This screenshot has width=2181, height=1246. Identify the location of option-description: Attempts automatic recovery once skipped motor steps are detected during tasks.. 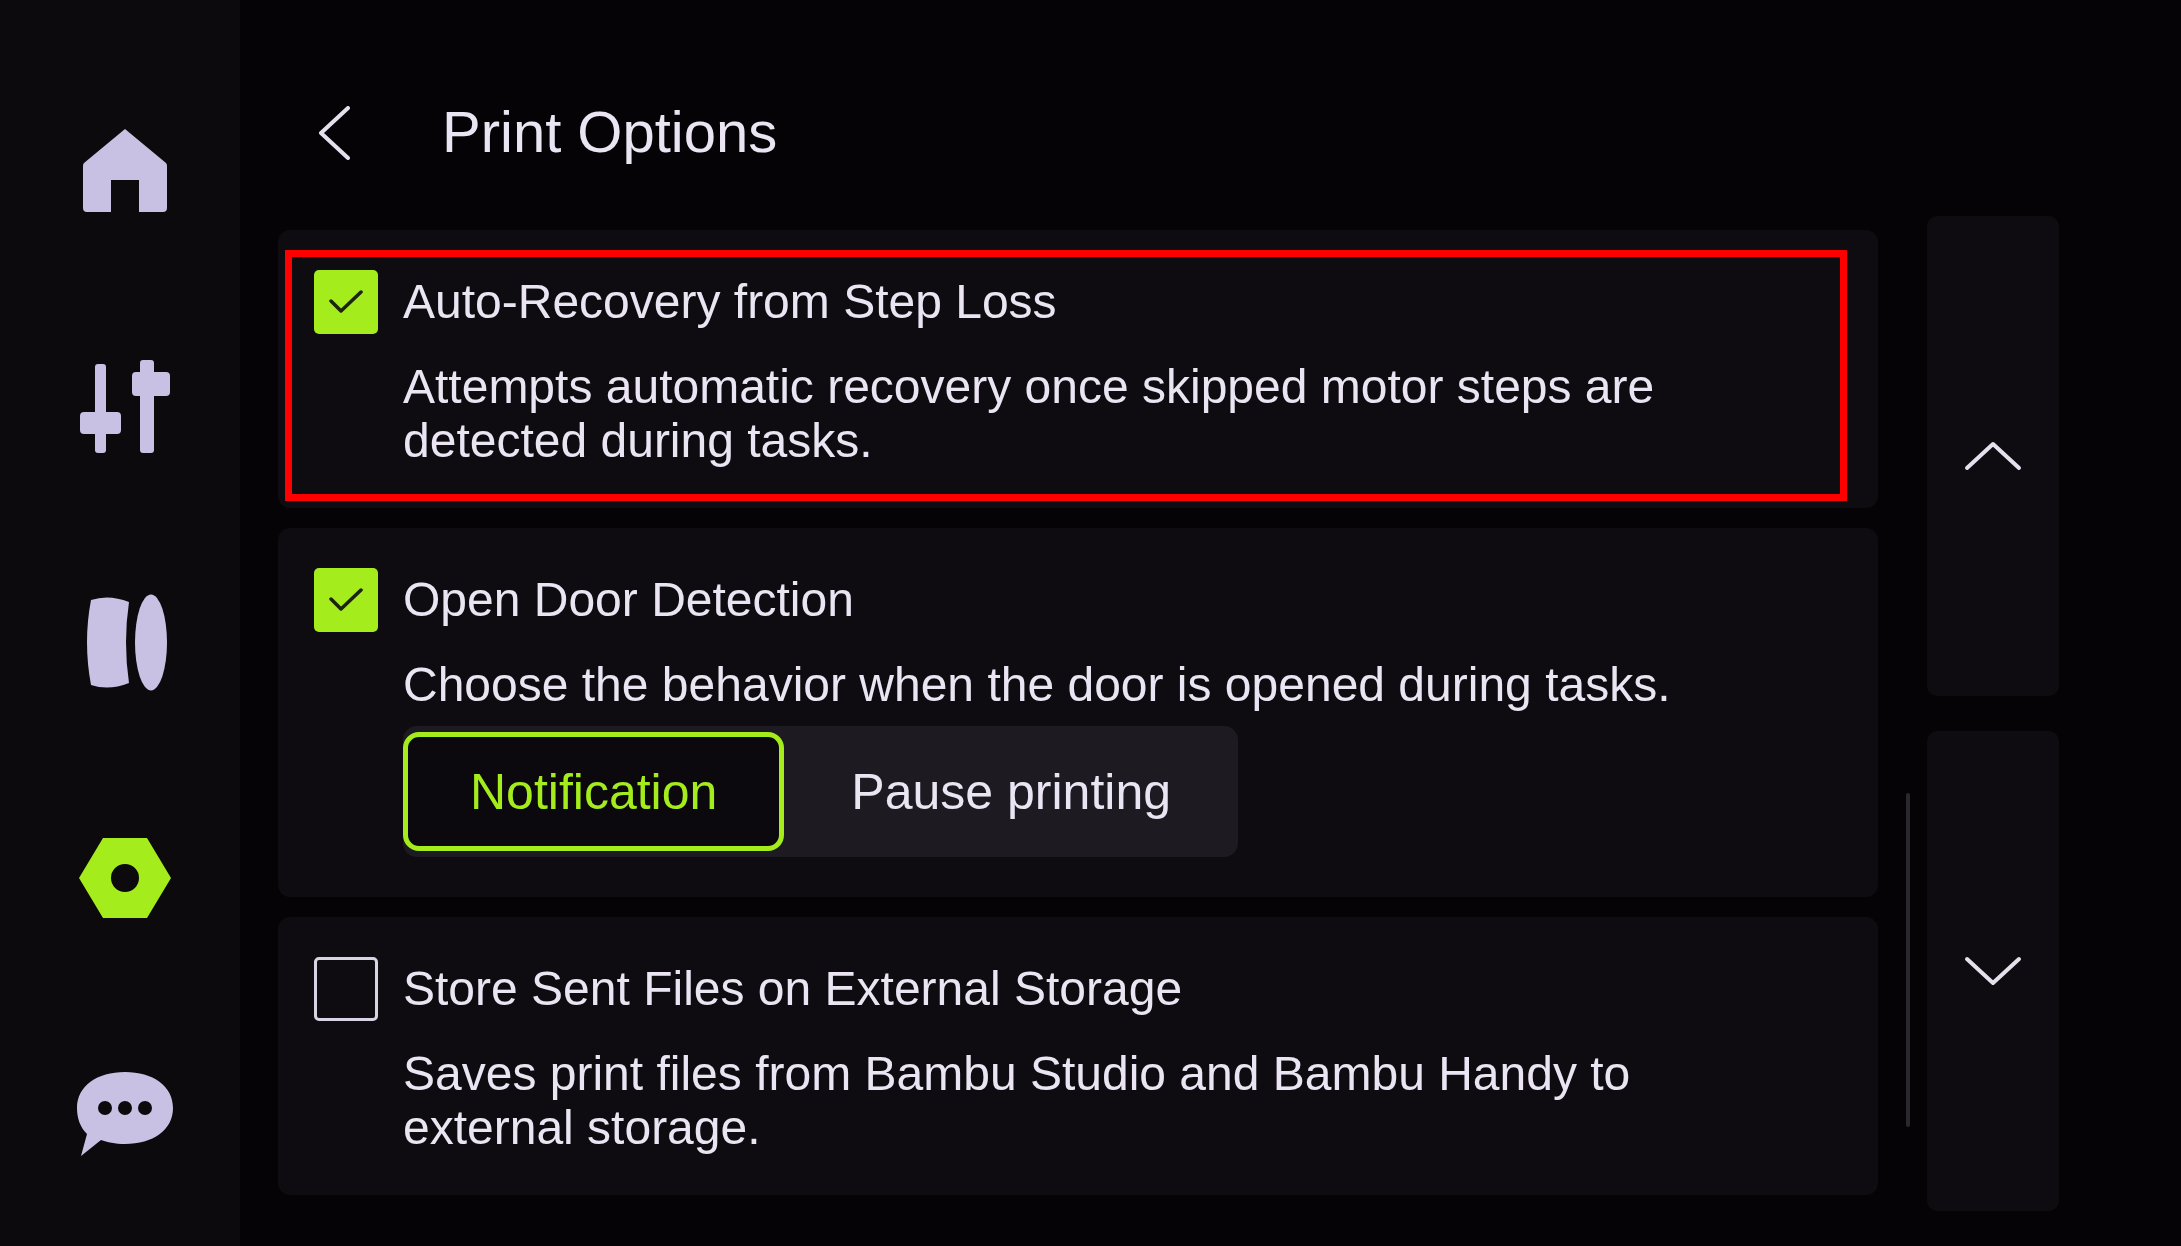
(1029, 414).